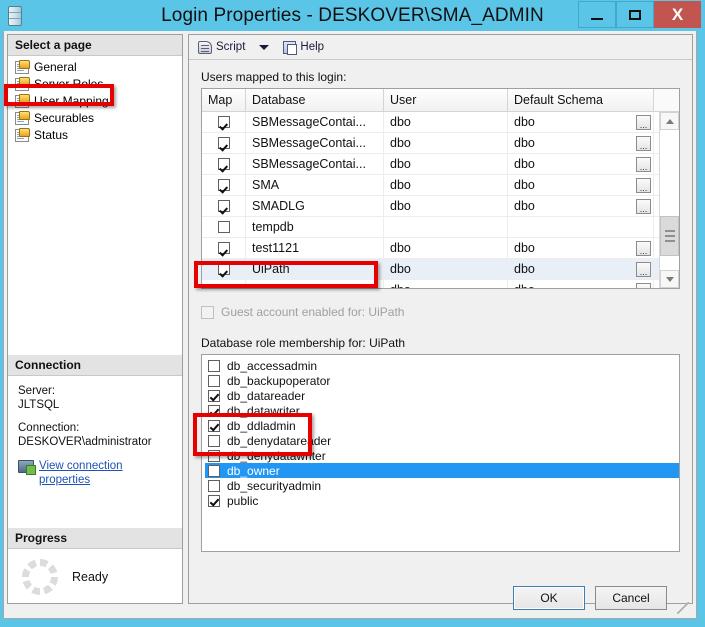  I want to click on cancel-button: Cancel, so click(631, 598).